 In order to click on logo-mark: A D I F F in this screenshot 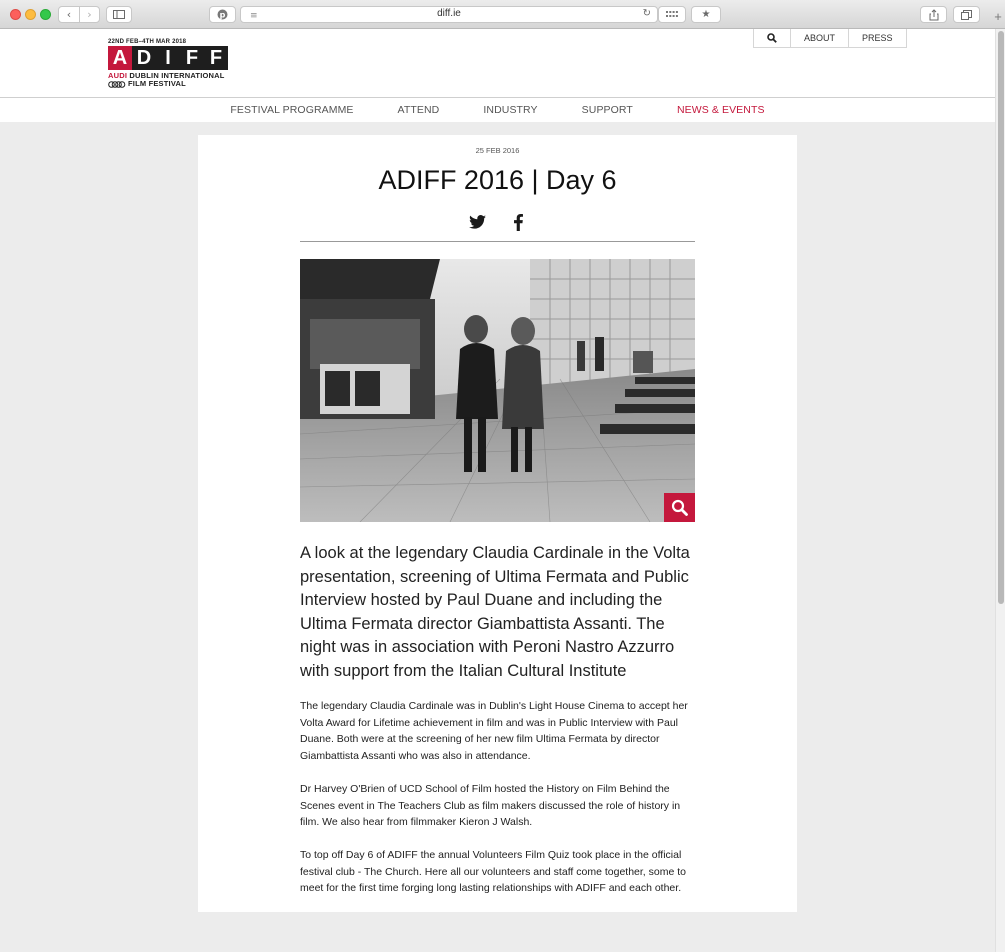, I will do `click(170, 58)`.